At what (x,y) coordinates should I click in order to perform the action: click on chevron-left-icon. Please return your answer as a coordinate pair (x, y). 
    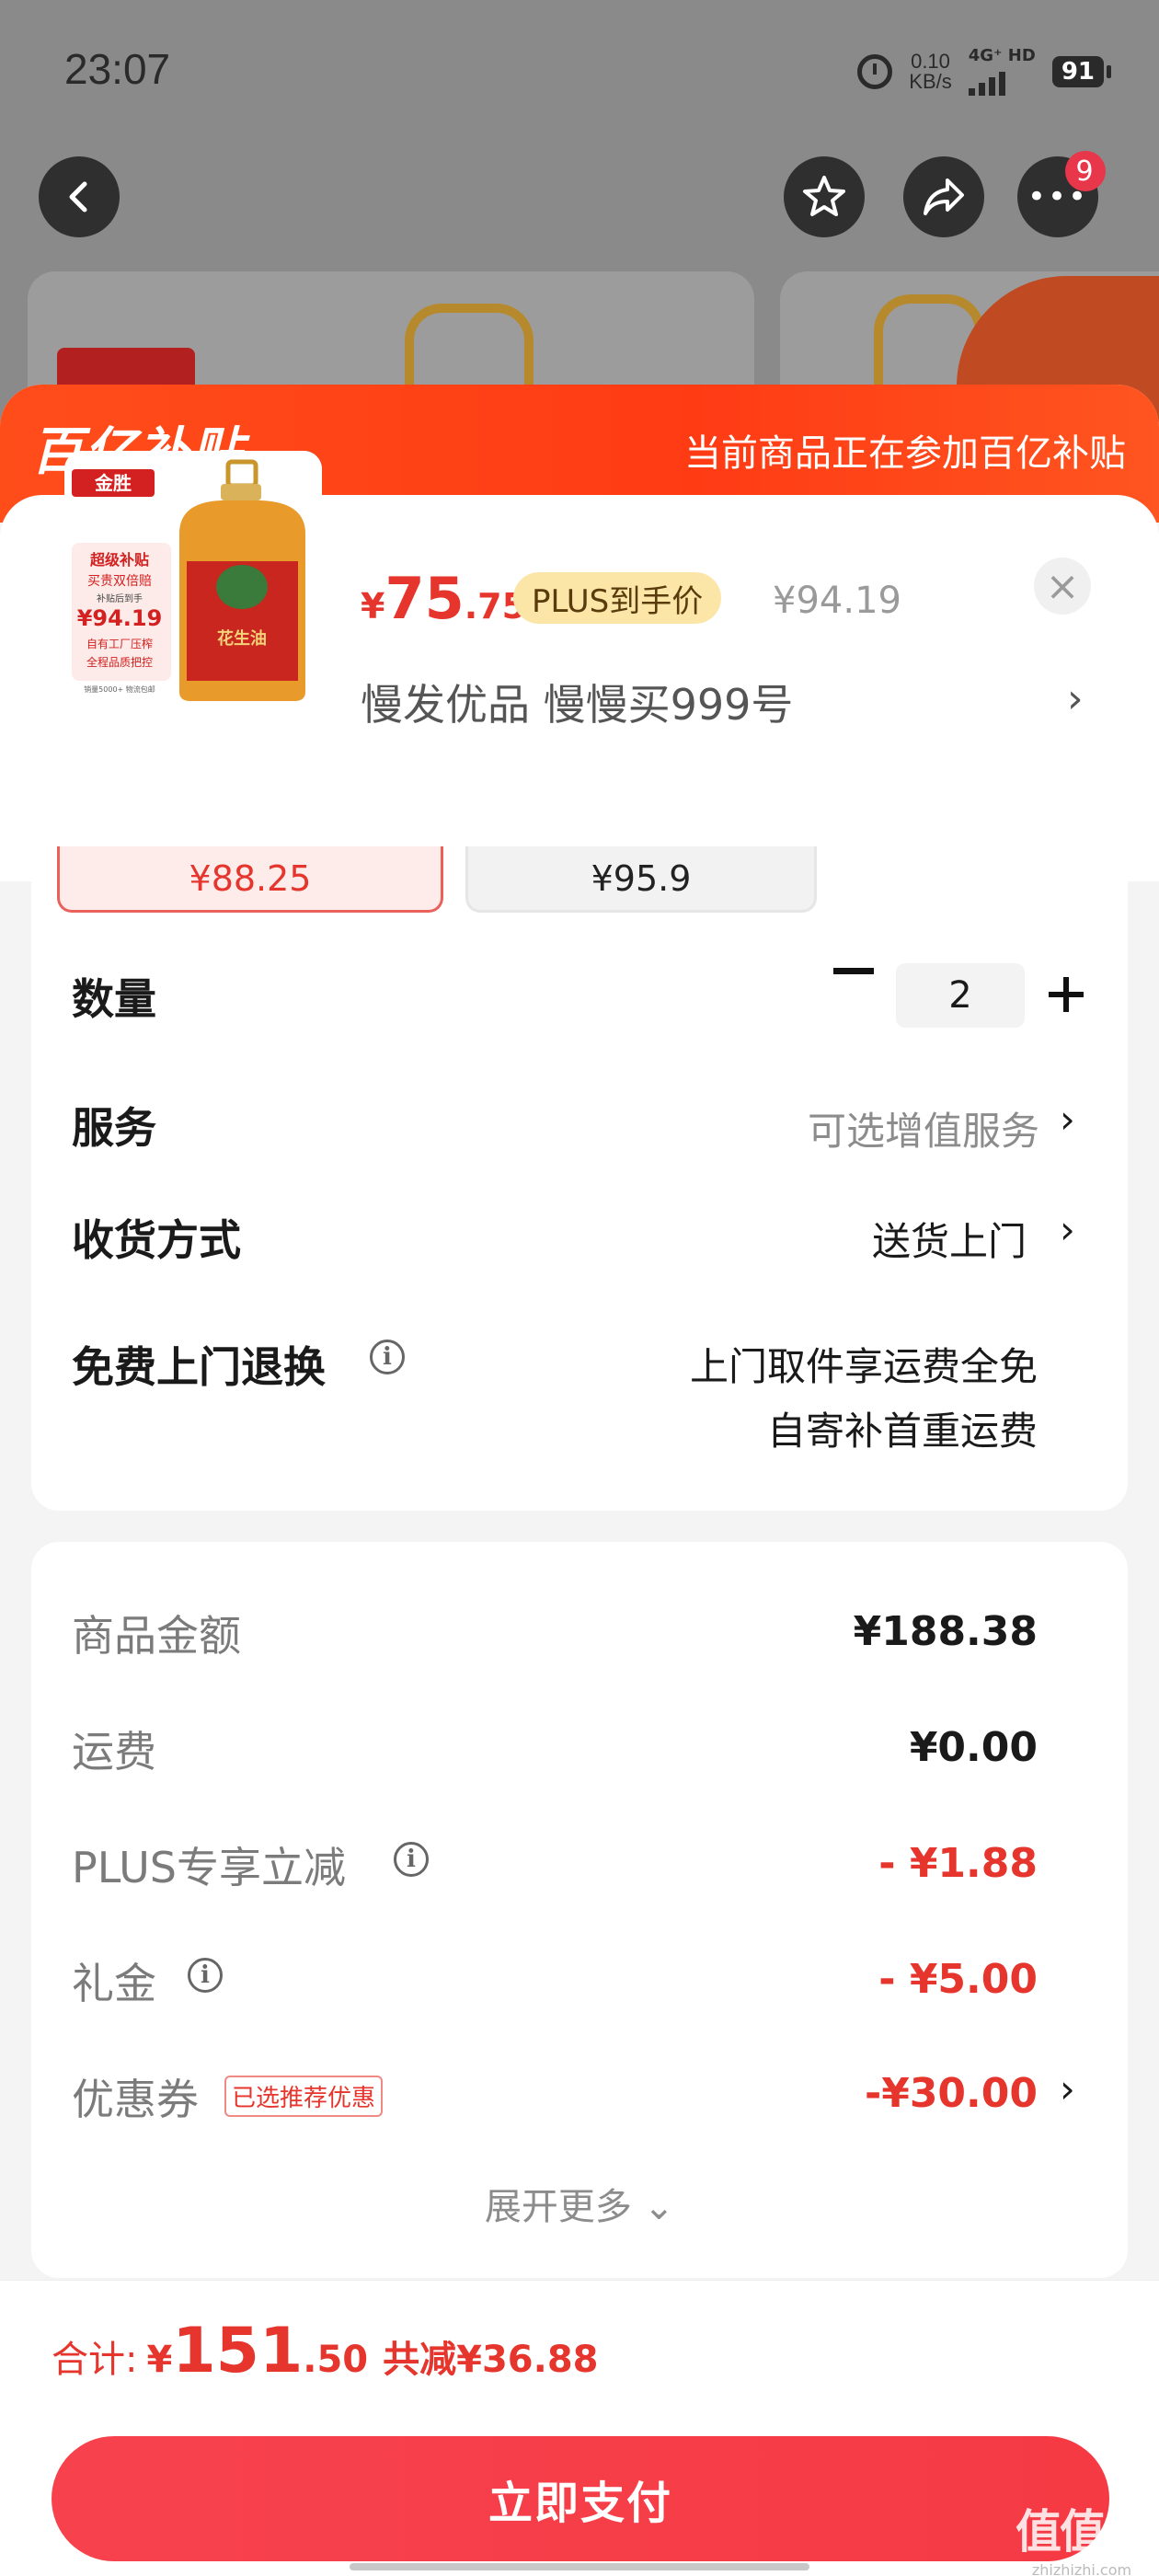
    Looking at the image, I should click on (78, 197).